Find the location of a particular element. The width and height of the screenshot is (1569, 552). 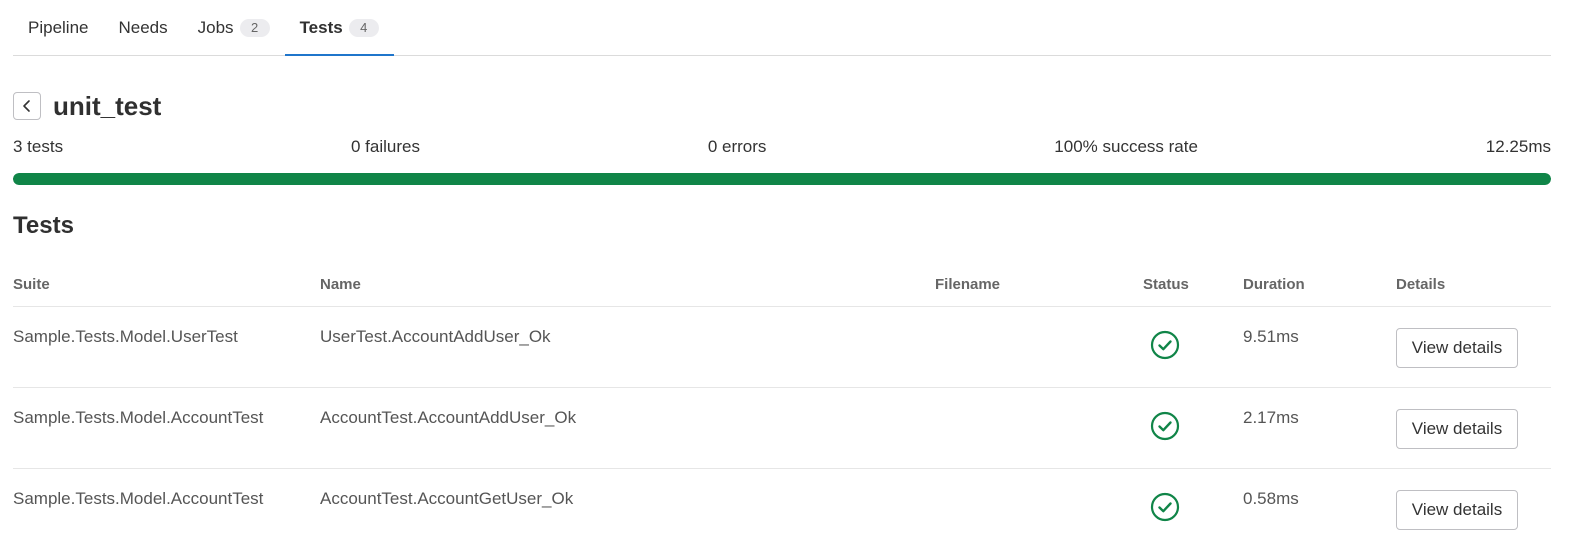

tab-pipeline: Pipeline is located at coordinates (58, 27).